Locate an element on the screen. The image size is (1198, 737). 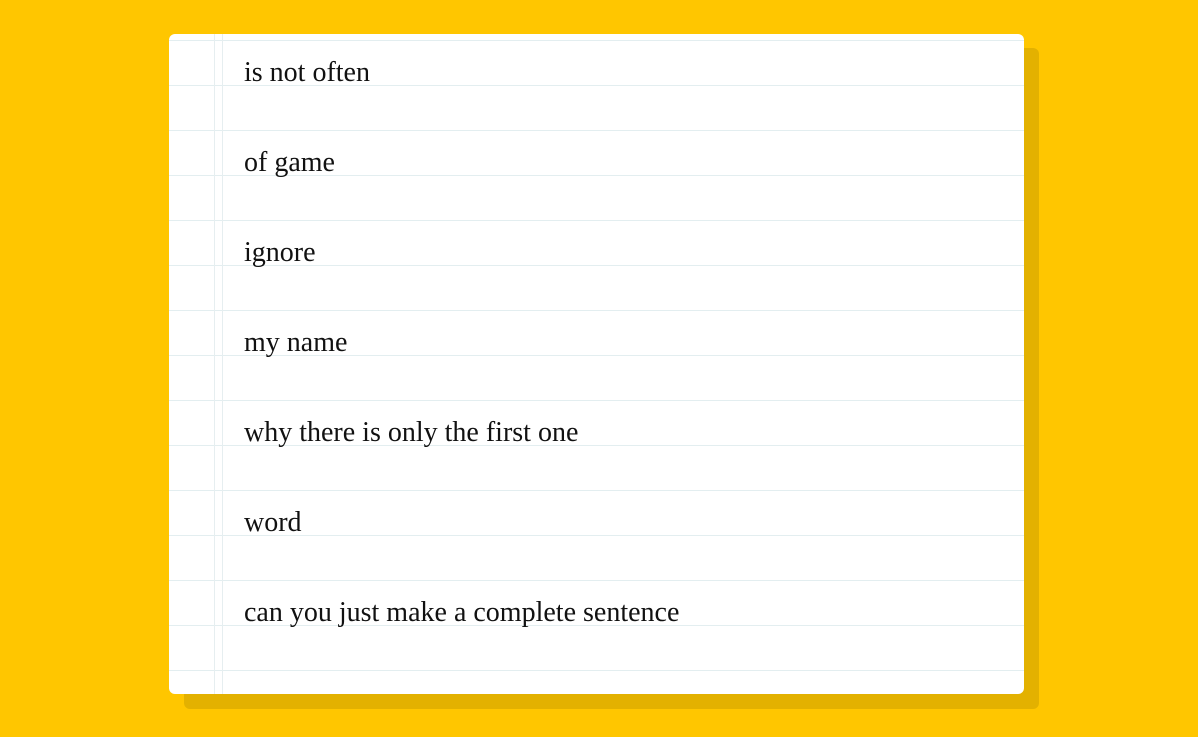
list-item: can you just make a complete sentence is located at coordinates (462, 612).